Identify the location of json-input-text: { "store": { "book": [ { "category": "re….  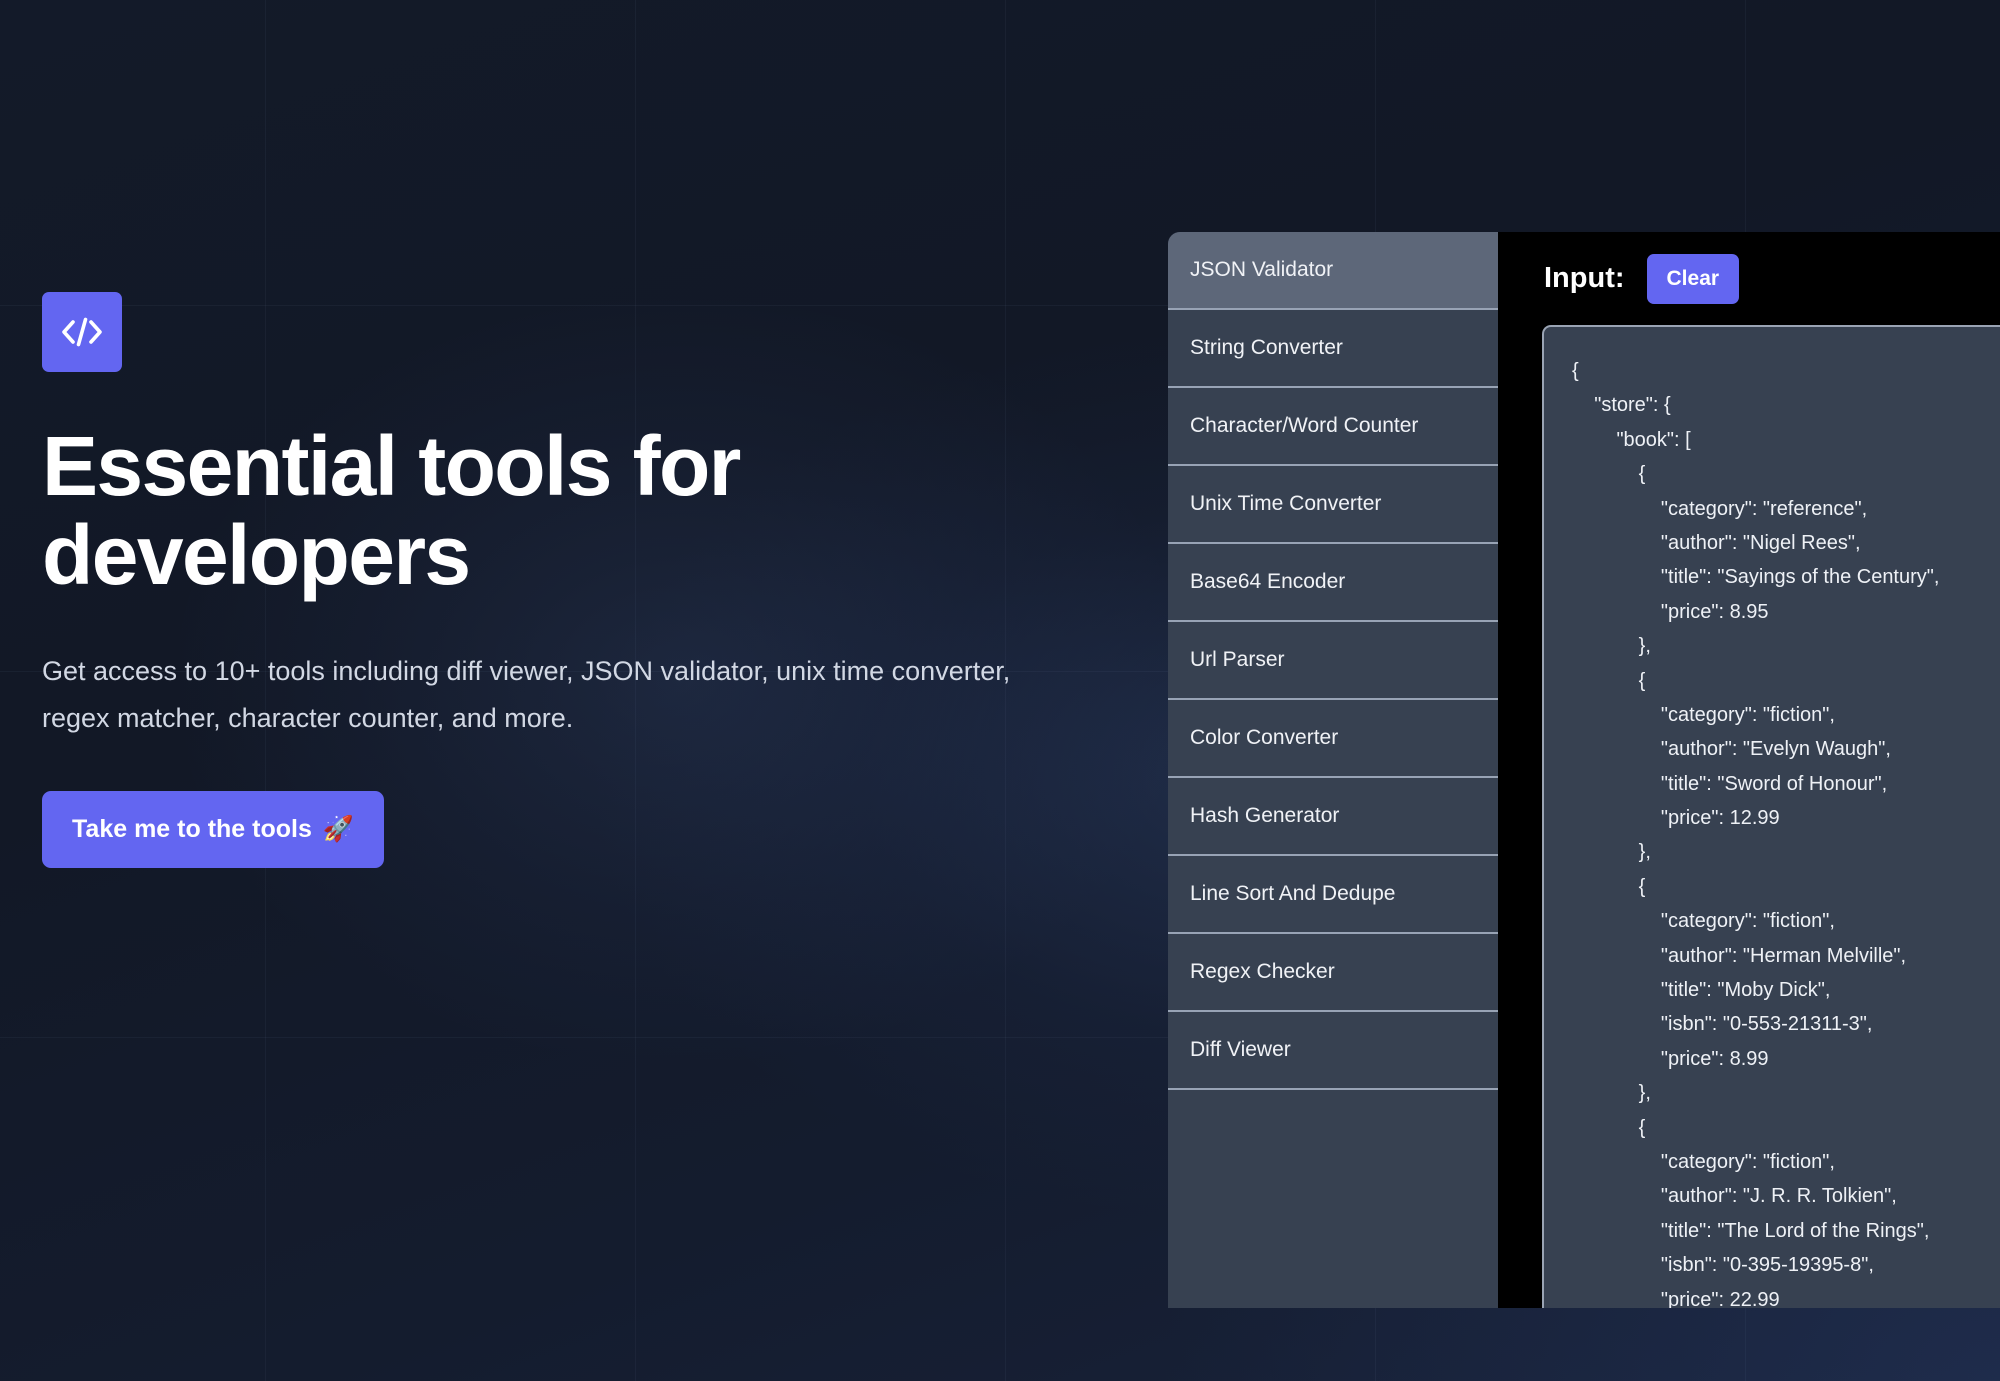
(1756, 834).